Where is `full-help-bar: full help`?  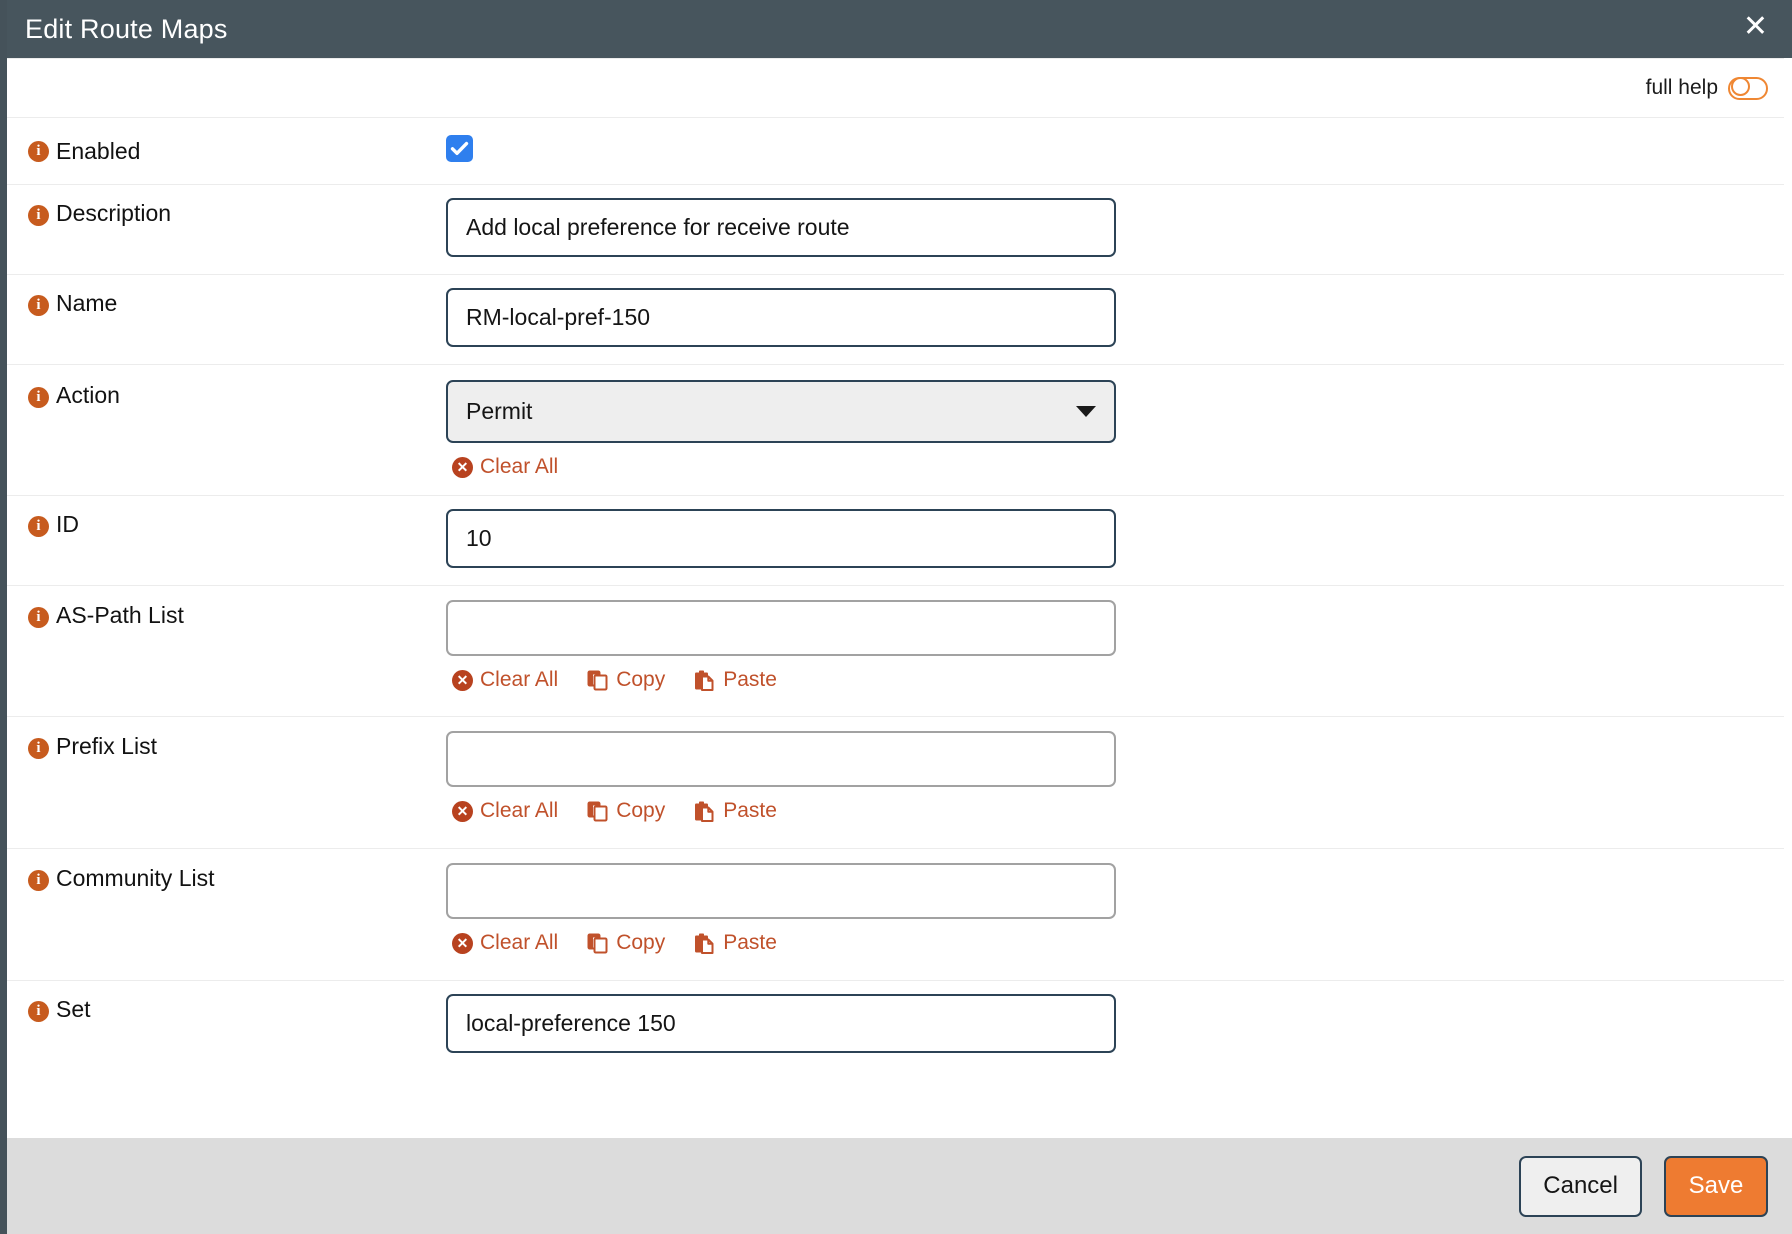 full-help-bar: full help is located at coordinates (899, 88).